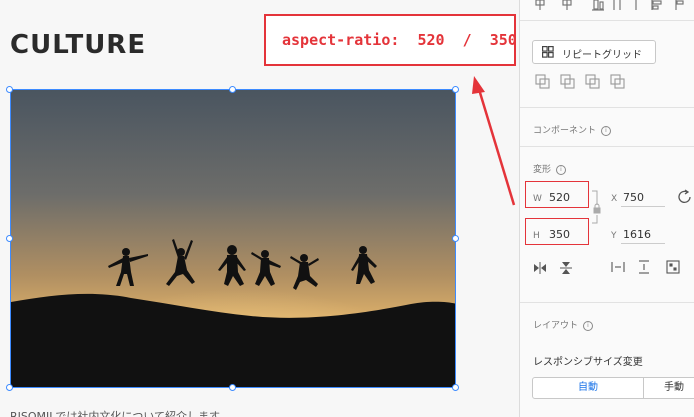 The width and height of the screenshot is (694, 417). What do you see at coordinates (120, 413) in the screenshot?
I see `page-caption: RISOMILでは社内文化について紹介します。` at bounding box center [120, 413].